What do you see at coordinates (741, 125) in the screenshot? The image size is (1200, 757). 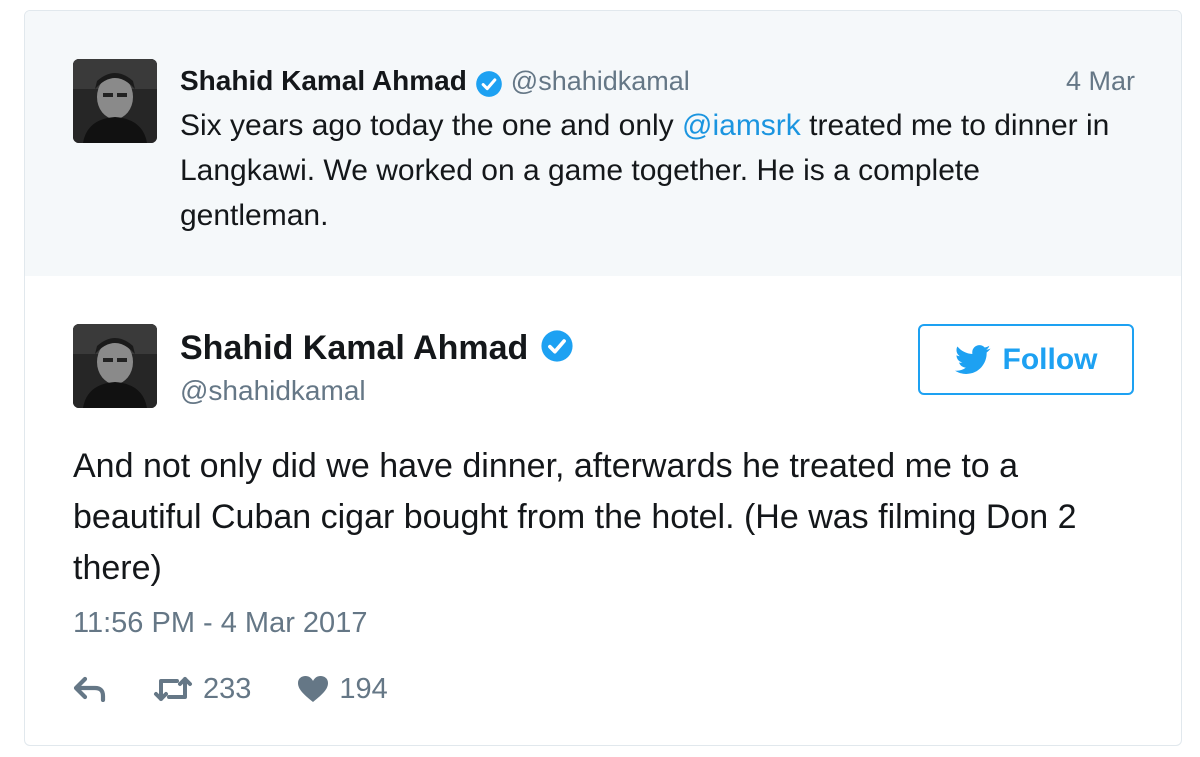 I see `mention-link: @iamsrk` at bounding box center [741, 125].